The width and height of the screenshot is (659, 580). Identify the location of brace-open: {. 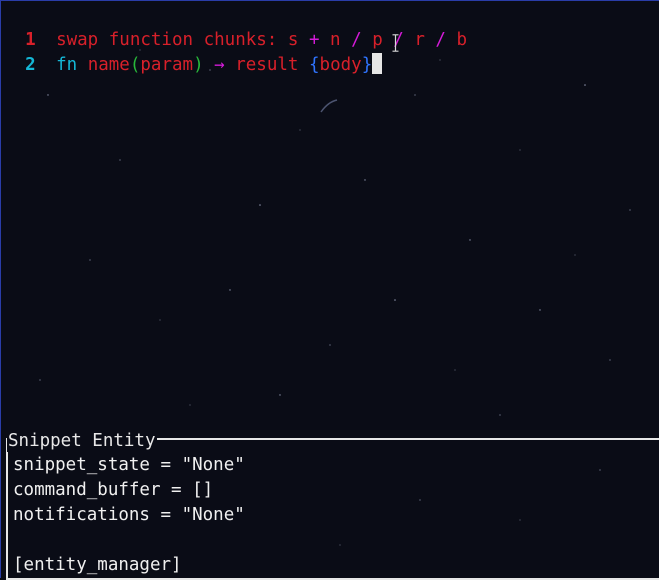
(314, 65).